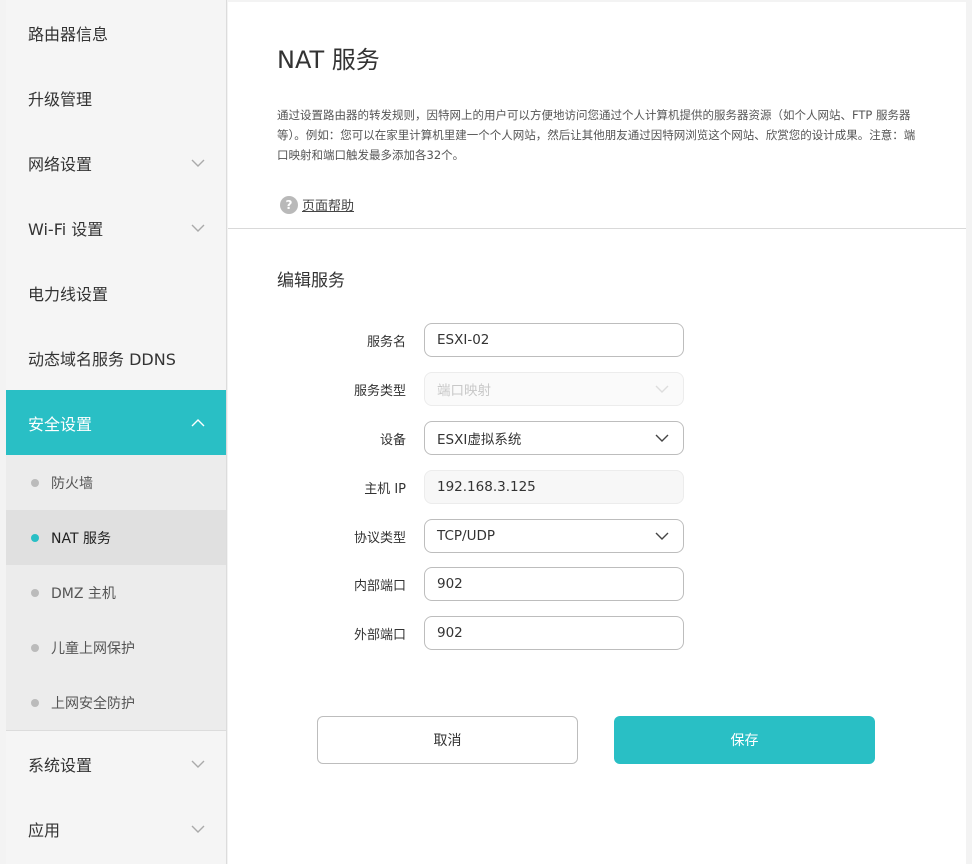 The height and width of the screenshot is (864, 972). I want to click on section-title: 编辑服务, so click(311, 281).